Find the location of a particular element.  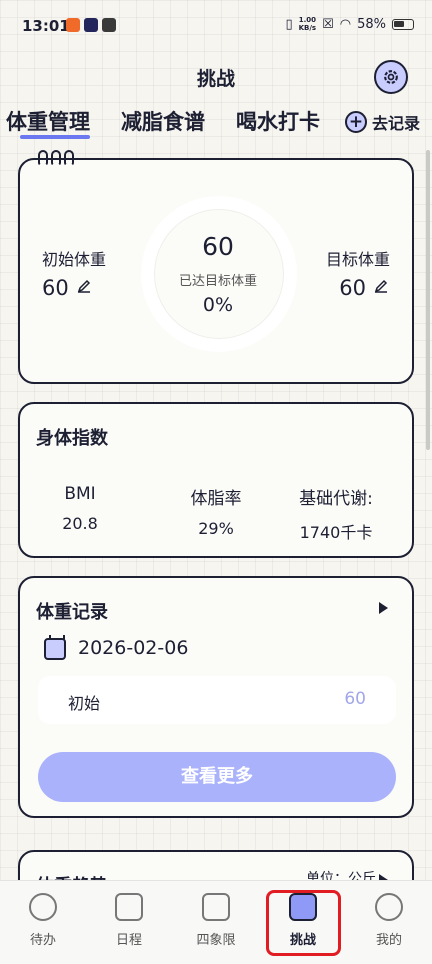

add-record-button: + 去记录 is located at coordinates (382, 122).